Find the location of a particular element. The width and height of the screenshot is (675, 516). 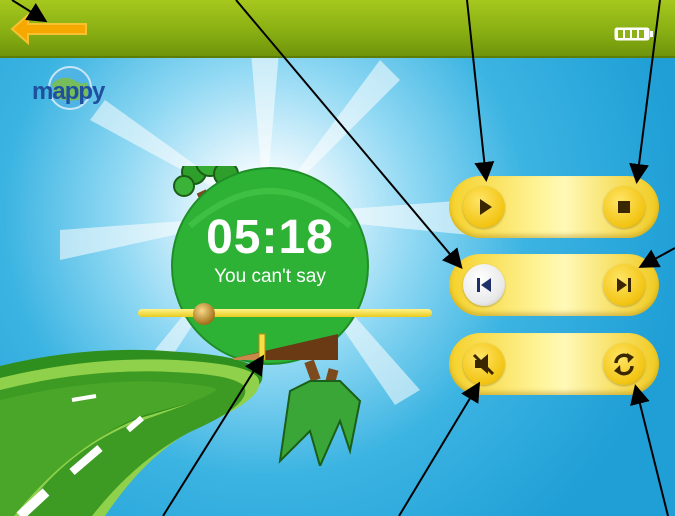

play-icon is located at coordinates (486, 207).